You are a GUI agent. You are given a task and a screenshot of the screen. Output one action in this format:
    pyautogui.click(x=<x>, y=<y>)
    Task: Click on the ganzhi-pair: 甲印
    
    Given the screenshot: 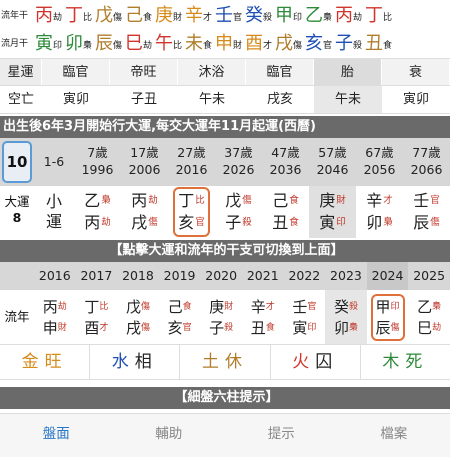 What is the action you would take?
    pyautogui.click(x=290, y=16)
    